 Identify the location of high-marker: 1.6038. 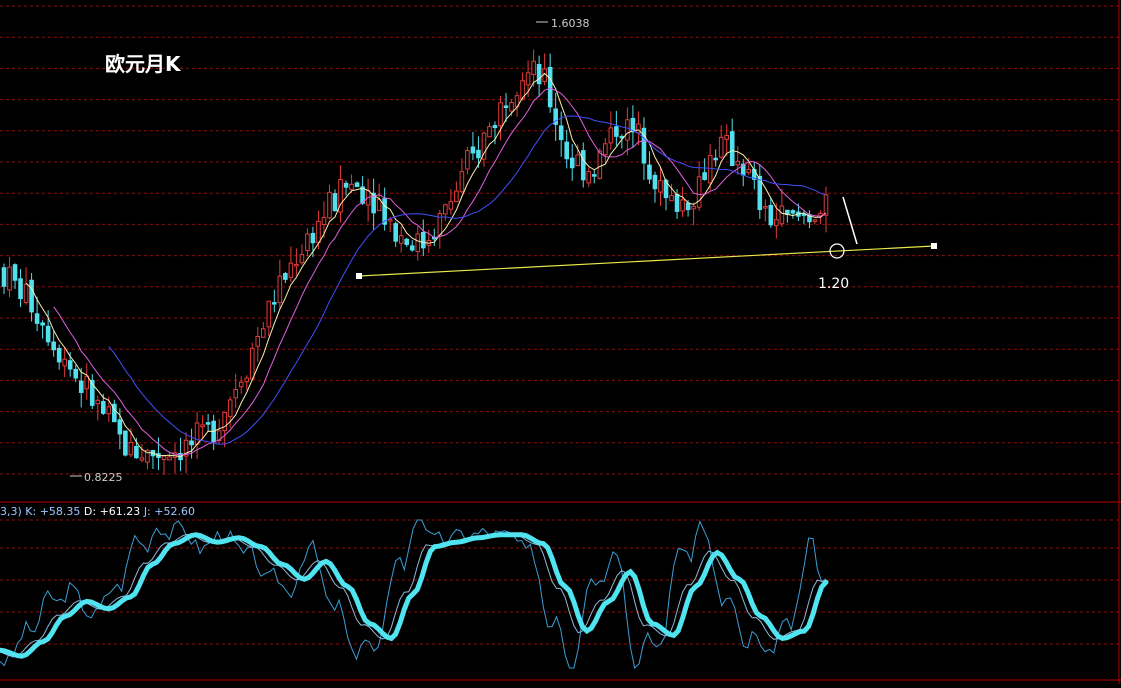
(563, 23).